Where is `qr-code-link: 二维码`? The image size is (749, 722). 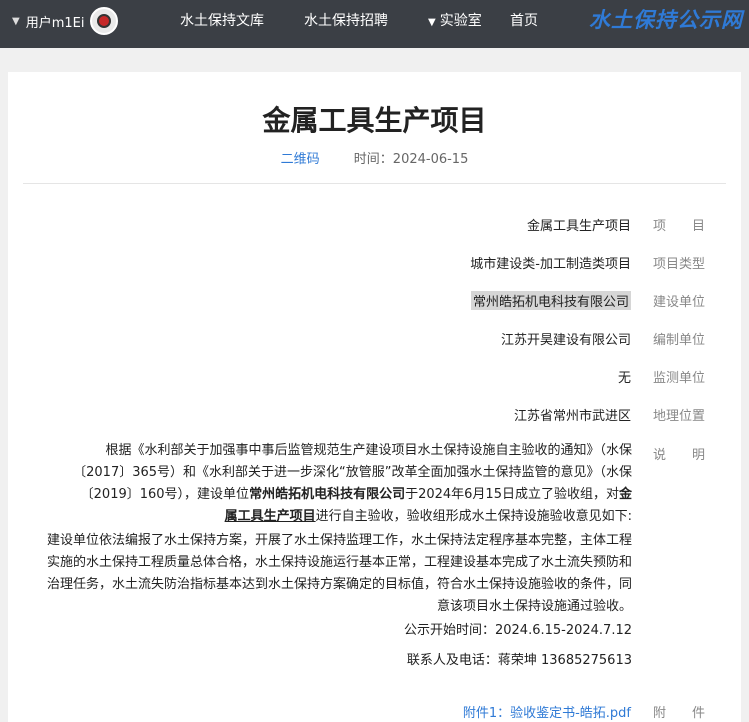 qr-code-link: 二维码 is located at coordinates (300, 159).